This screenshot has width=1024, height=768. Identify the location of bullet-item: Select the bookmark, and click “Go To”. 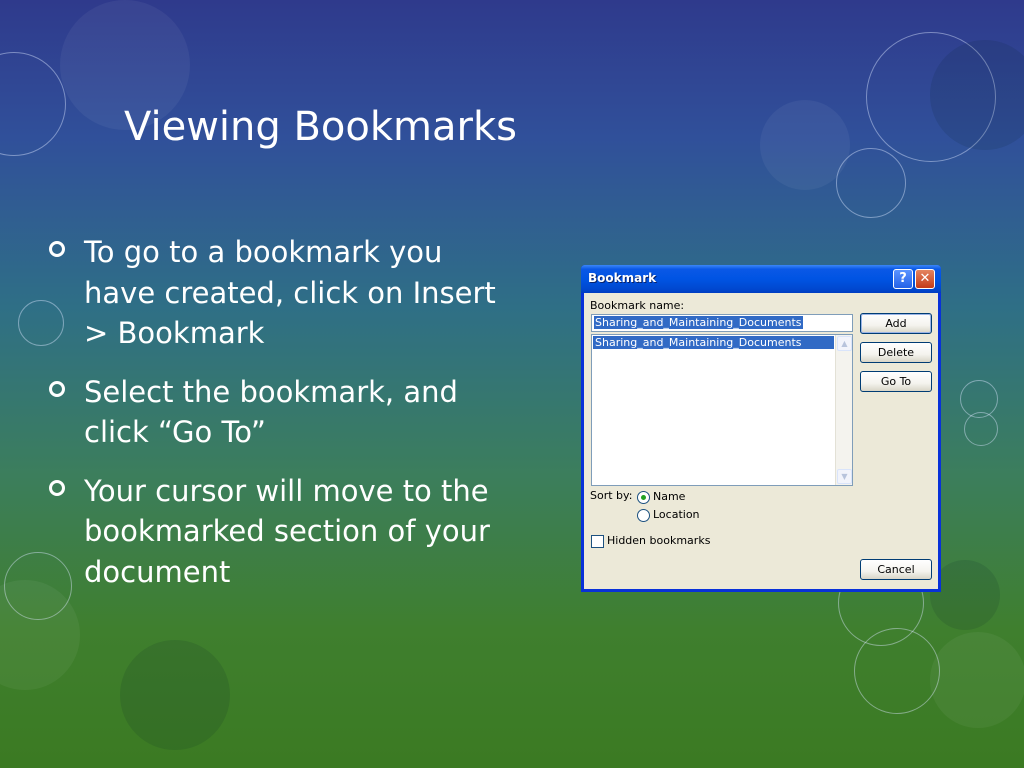
(273, 412).